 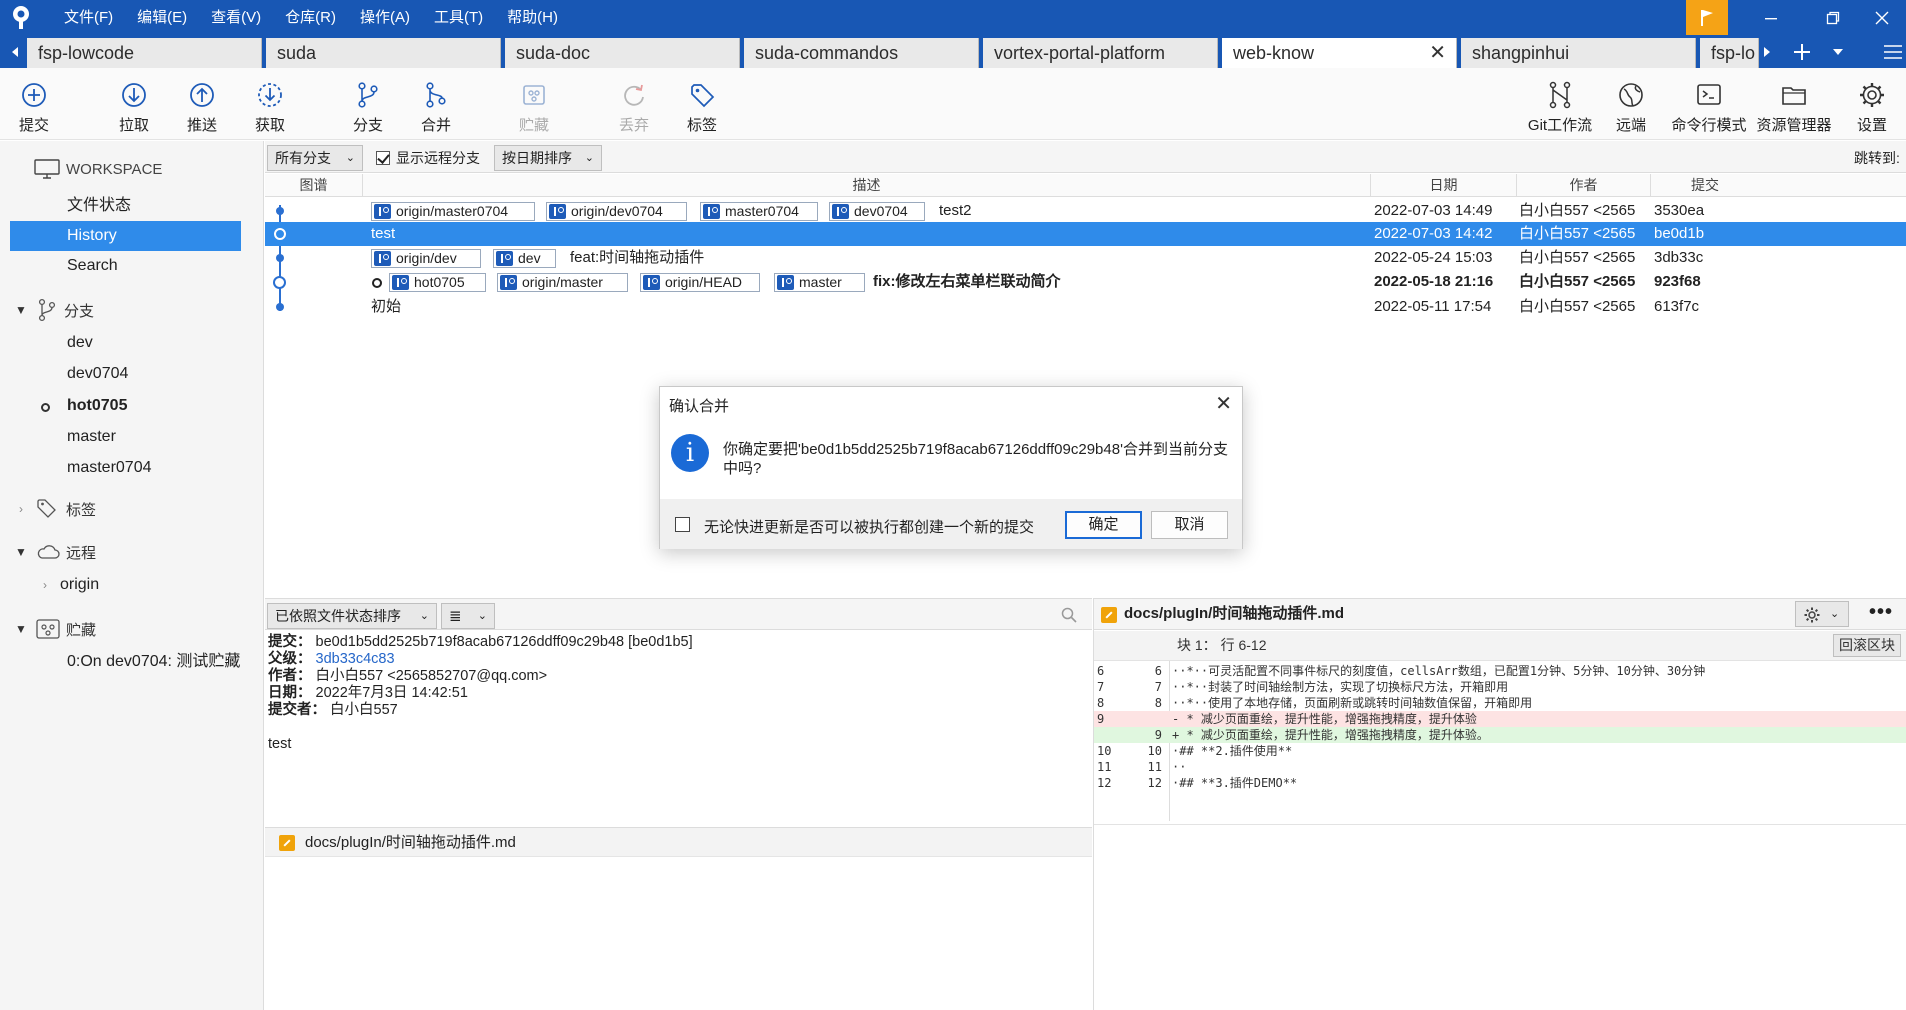 What do you see at coordinates (1867, 645) in the screenshot?
I see `revert-hunk-button: 回滚区块` at bounding box center [1867, 645].